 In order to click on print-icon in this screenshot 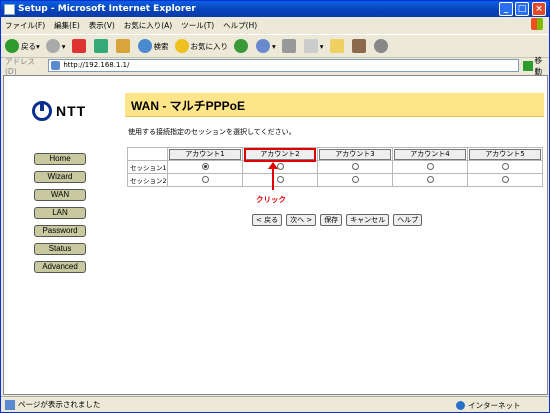, I will do `click(288, 46)`.